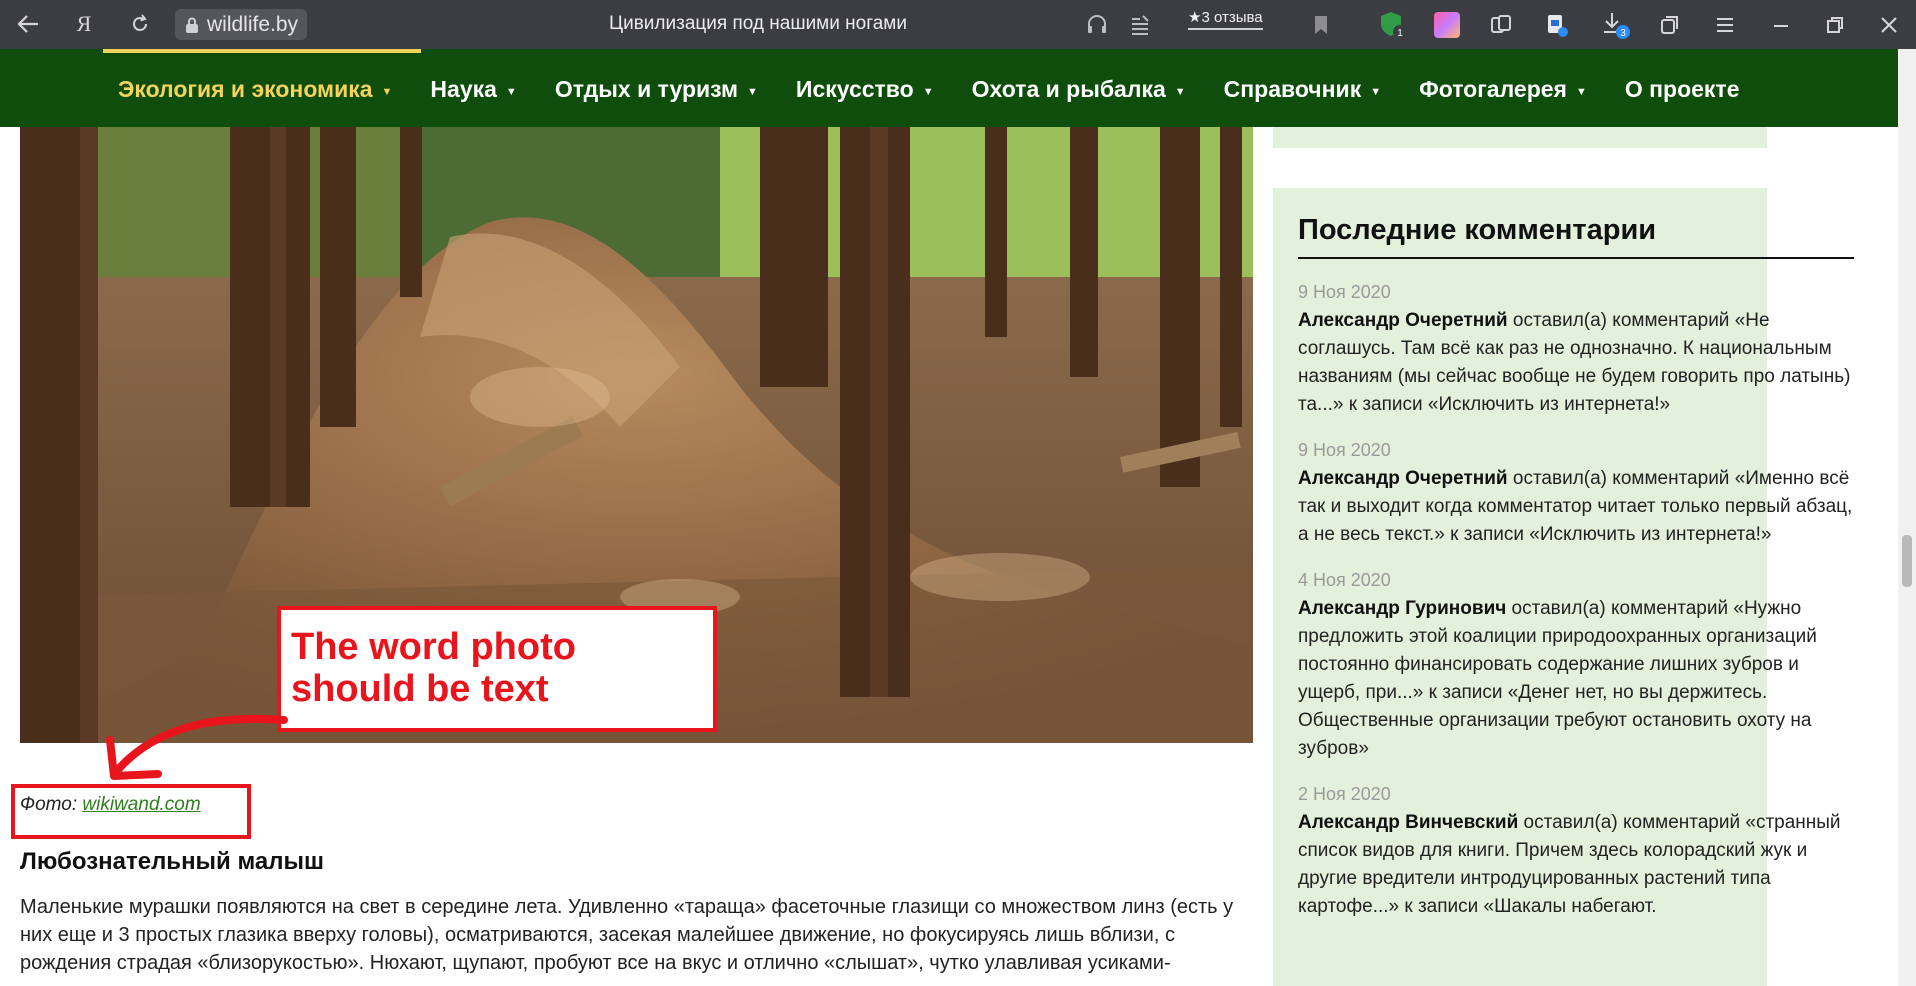 The image size is (1916, 986). What do you see at coordinates (1907, 517) in the screenshot?
I see `page-scrollbar` at bounding box center [1907, 517].